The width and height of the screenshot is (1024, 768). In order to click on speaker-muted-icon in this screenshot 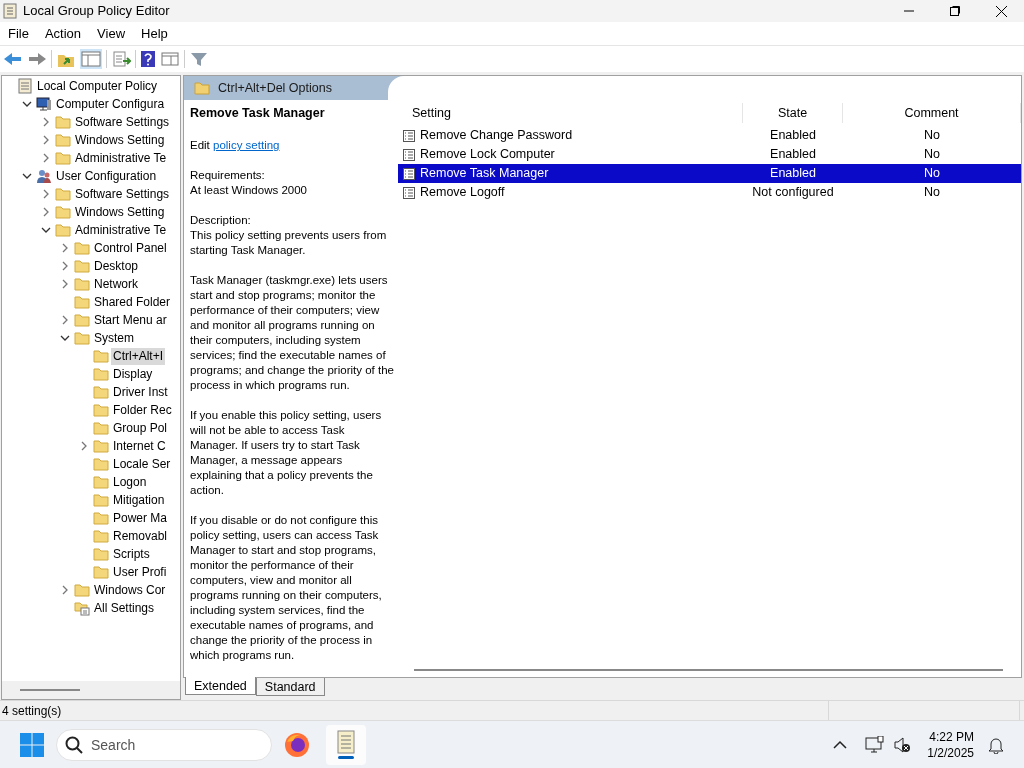, I will do `click(902, 744)`.